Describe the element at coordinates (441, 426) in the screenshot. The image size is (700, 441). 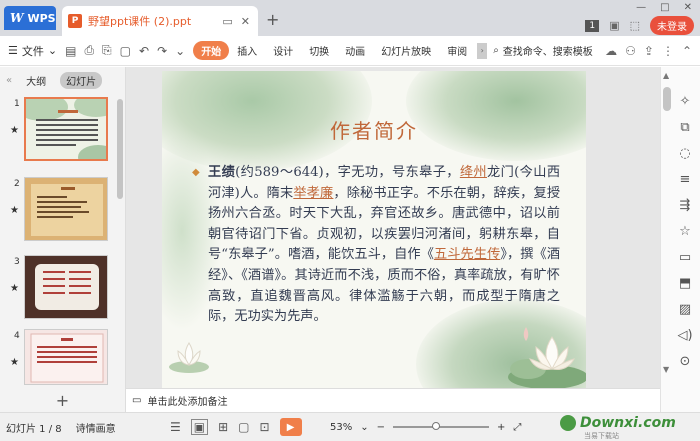
I see `zoom-slider` at that location.